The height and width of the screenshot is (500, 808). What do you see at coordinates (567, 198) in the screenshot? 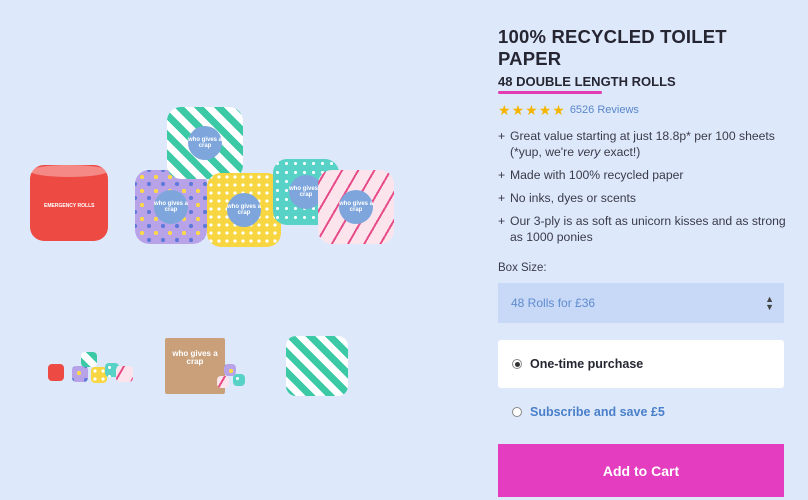
I see `feature-item: + No inks, dyes or scents` at bounding box center [567, 198].